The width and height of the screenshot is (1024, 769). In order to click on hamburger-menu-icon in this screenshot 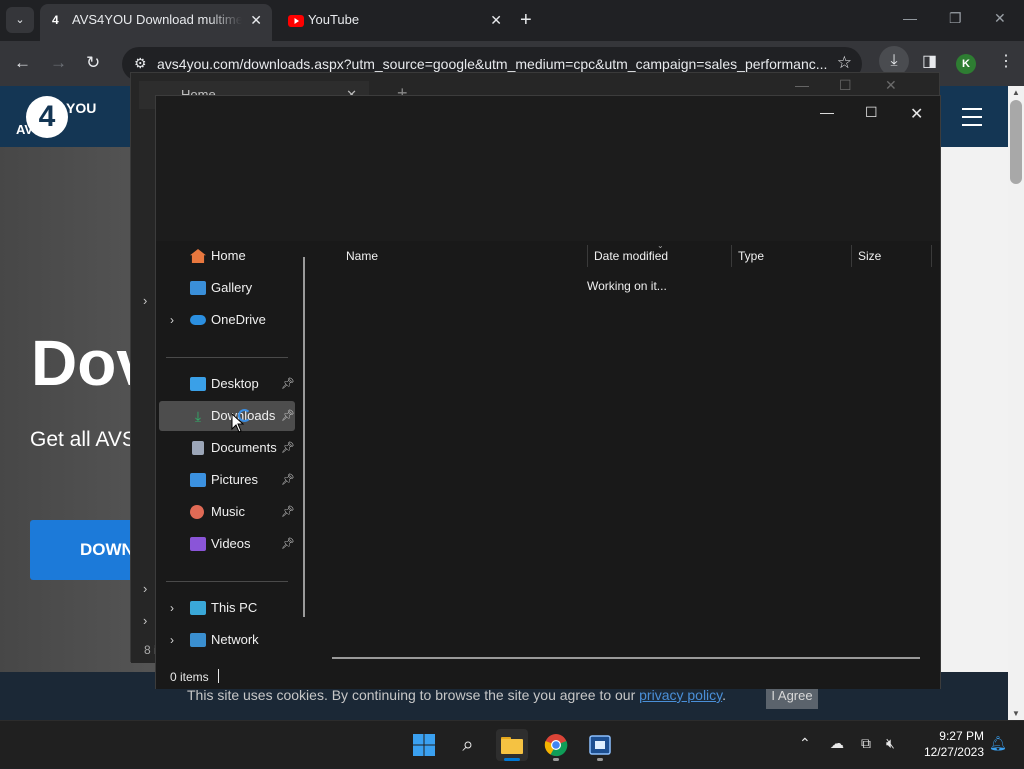, I will do `click(972, 120)`.